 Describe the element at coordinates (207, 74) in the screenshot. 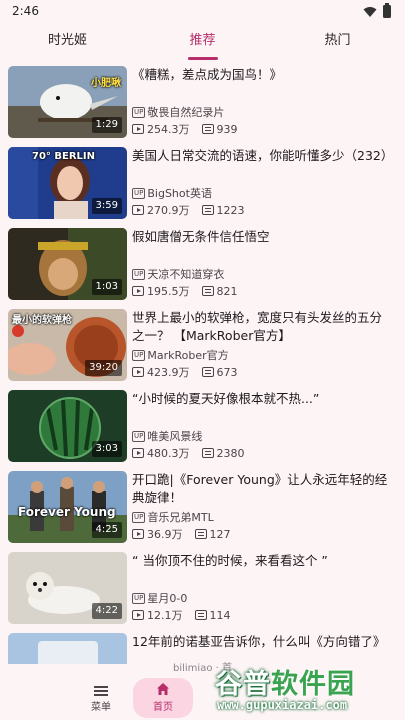

I see `video-title: 《糟糕，差点成为国鸟！》` at that location.